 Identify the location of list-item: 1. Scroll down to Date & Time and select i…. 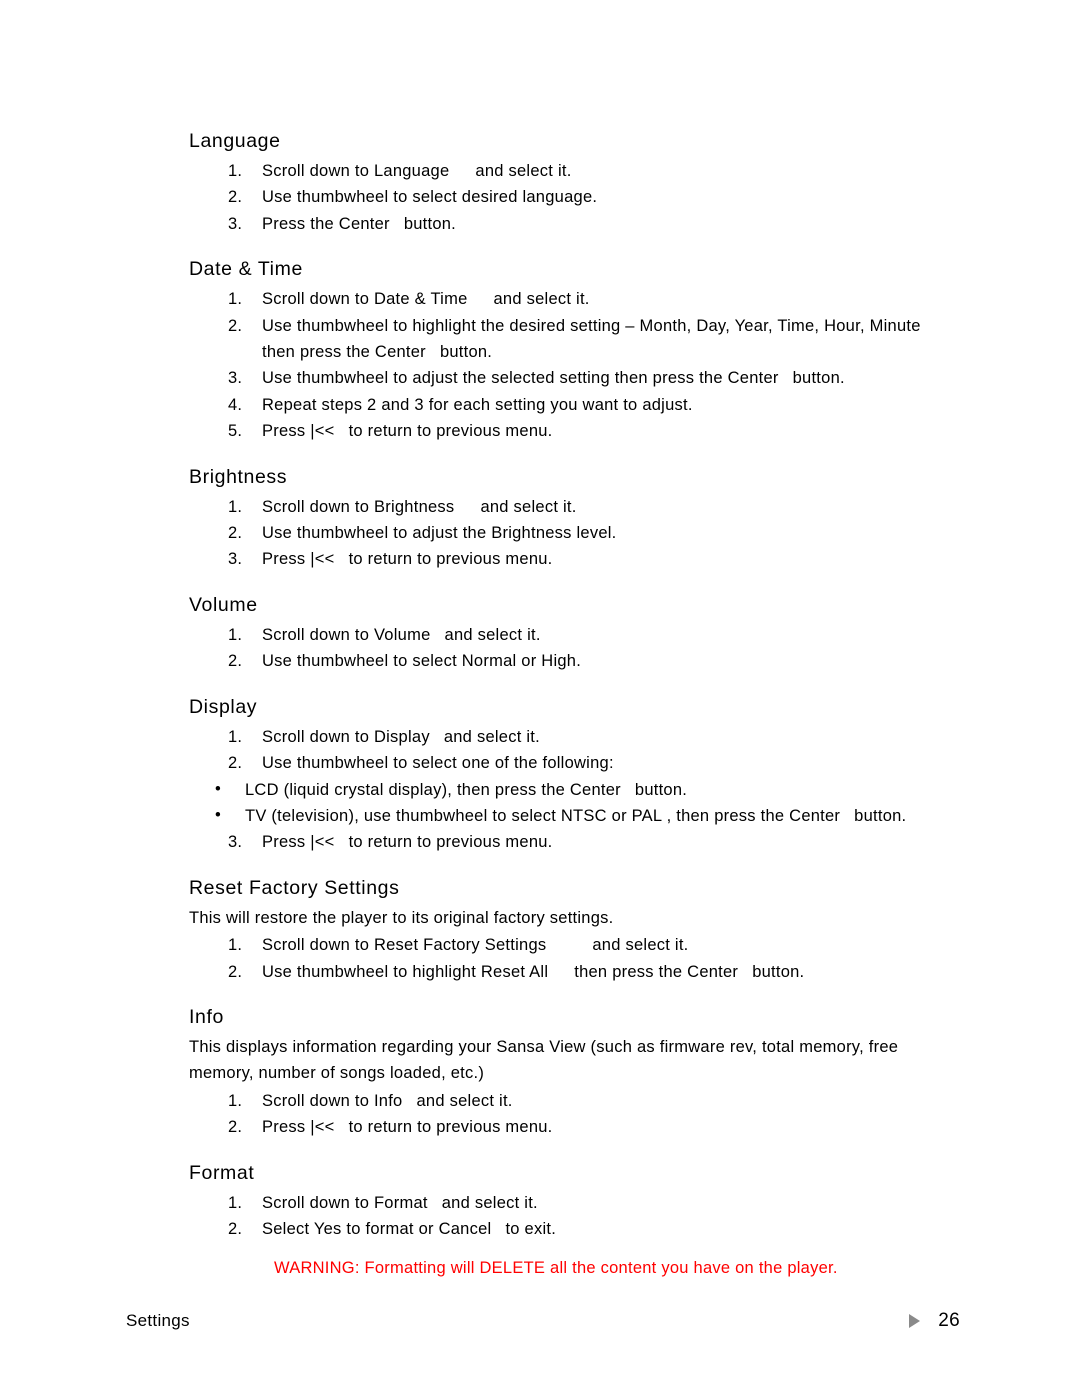
(576, 299).